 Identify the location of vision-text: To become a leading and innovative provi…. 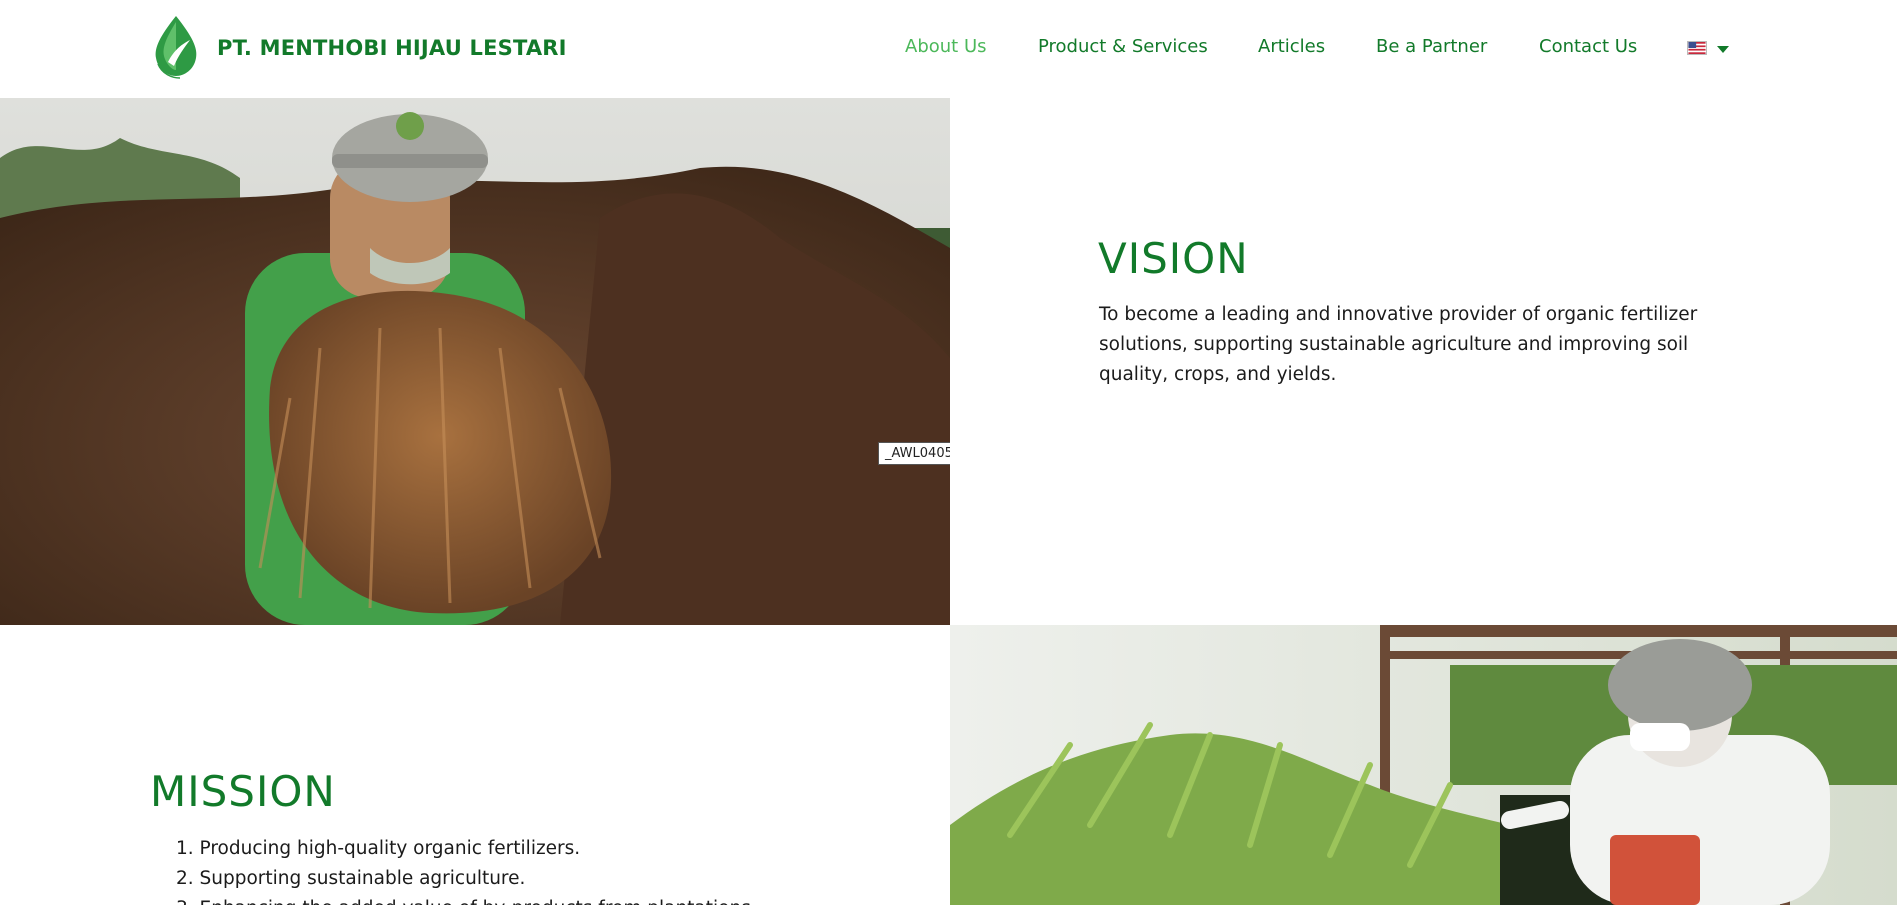
(1398, 344).